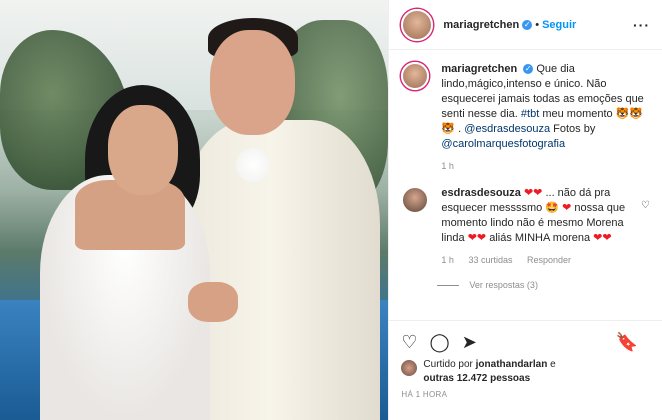  What do you see at coordinates (503, 285) in the screenshot?
I see `view-replies-label: Ver respostas (3)` at bounding box center [503, 285].